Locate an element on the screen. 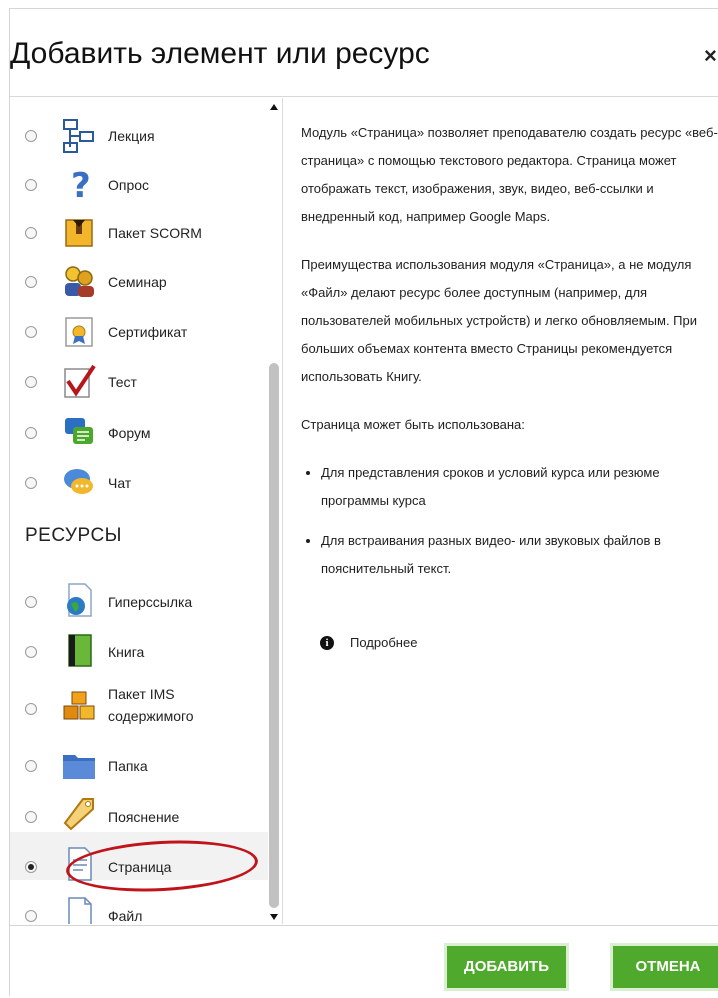  cancel-button: ОТМЕНА is located at coordinates (665, 967).